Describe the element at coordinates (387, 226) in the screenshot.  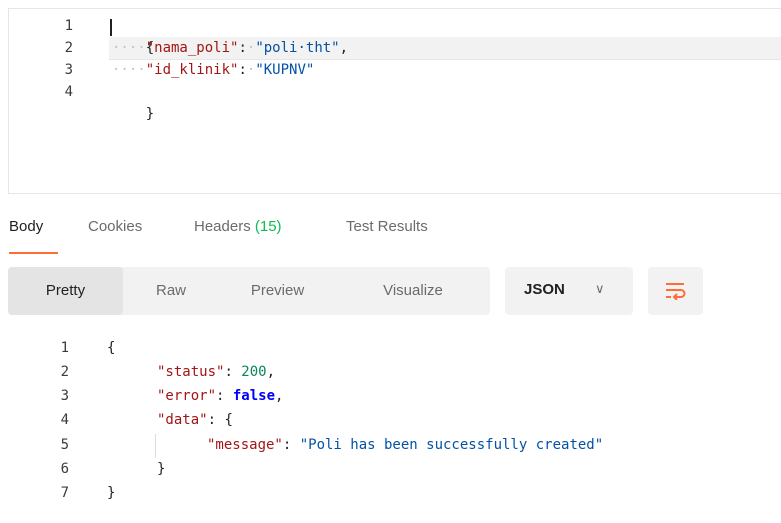
I see `tab-test-results: Test Results` at that location.